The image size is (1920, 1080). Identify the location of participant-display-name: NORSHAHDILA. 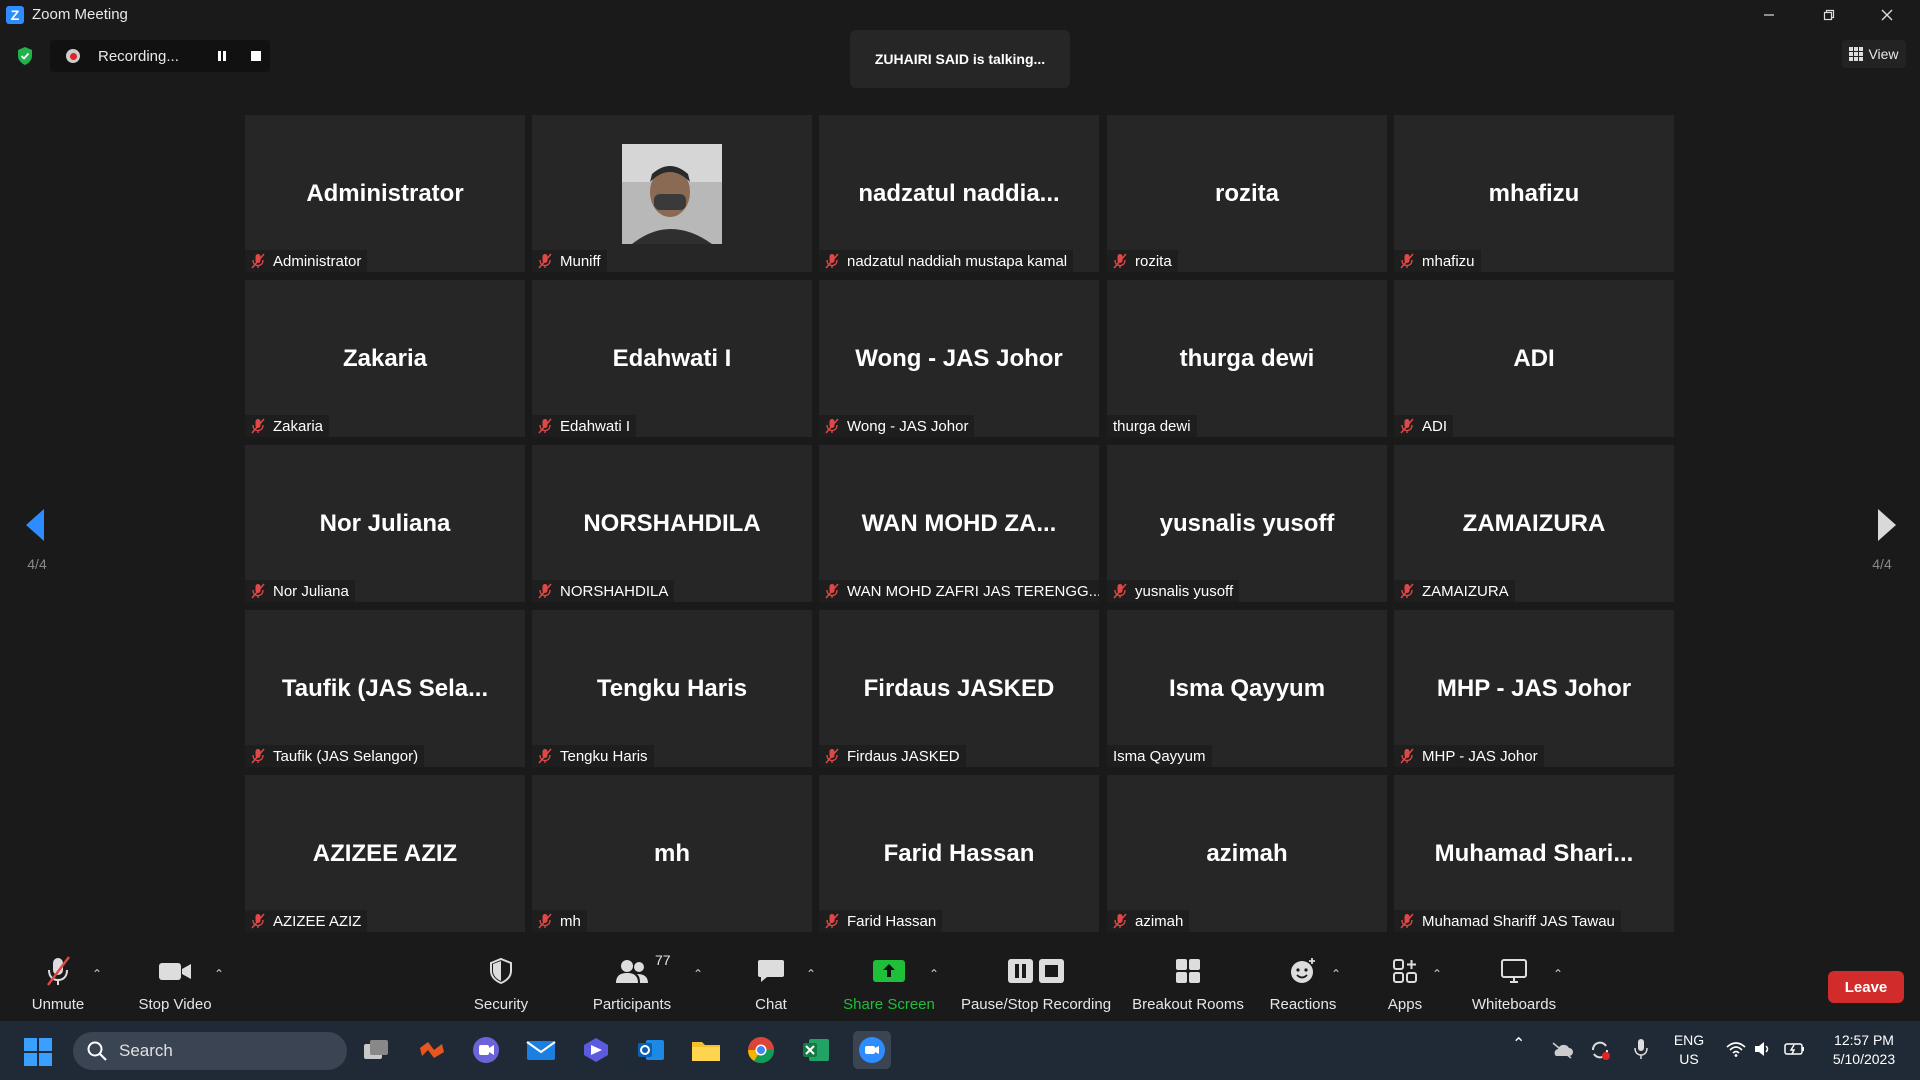
(672, 523).